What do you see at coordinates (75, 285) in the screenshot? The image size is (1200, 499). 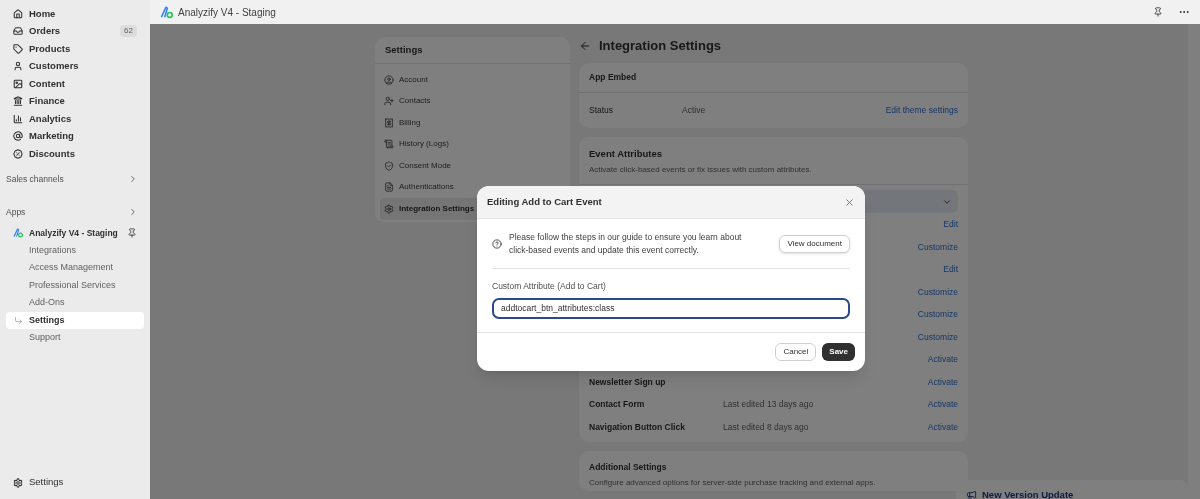 I see `app-subitem: Professional Services` at bounding box center [75, 285].